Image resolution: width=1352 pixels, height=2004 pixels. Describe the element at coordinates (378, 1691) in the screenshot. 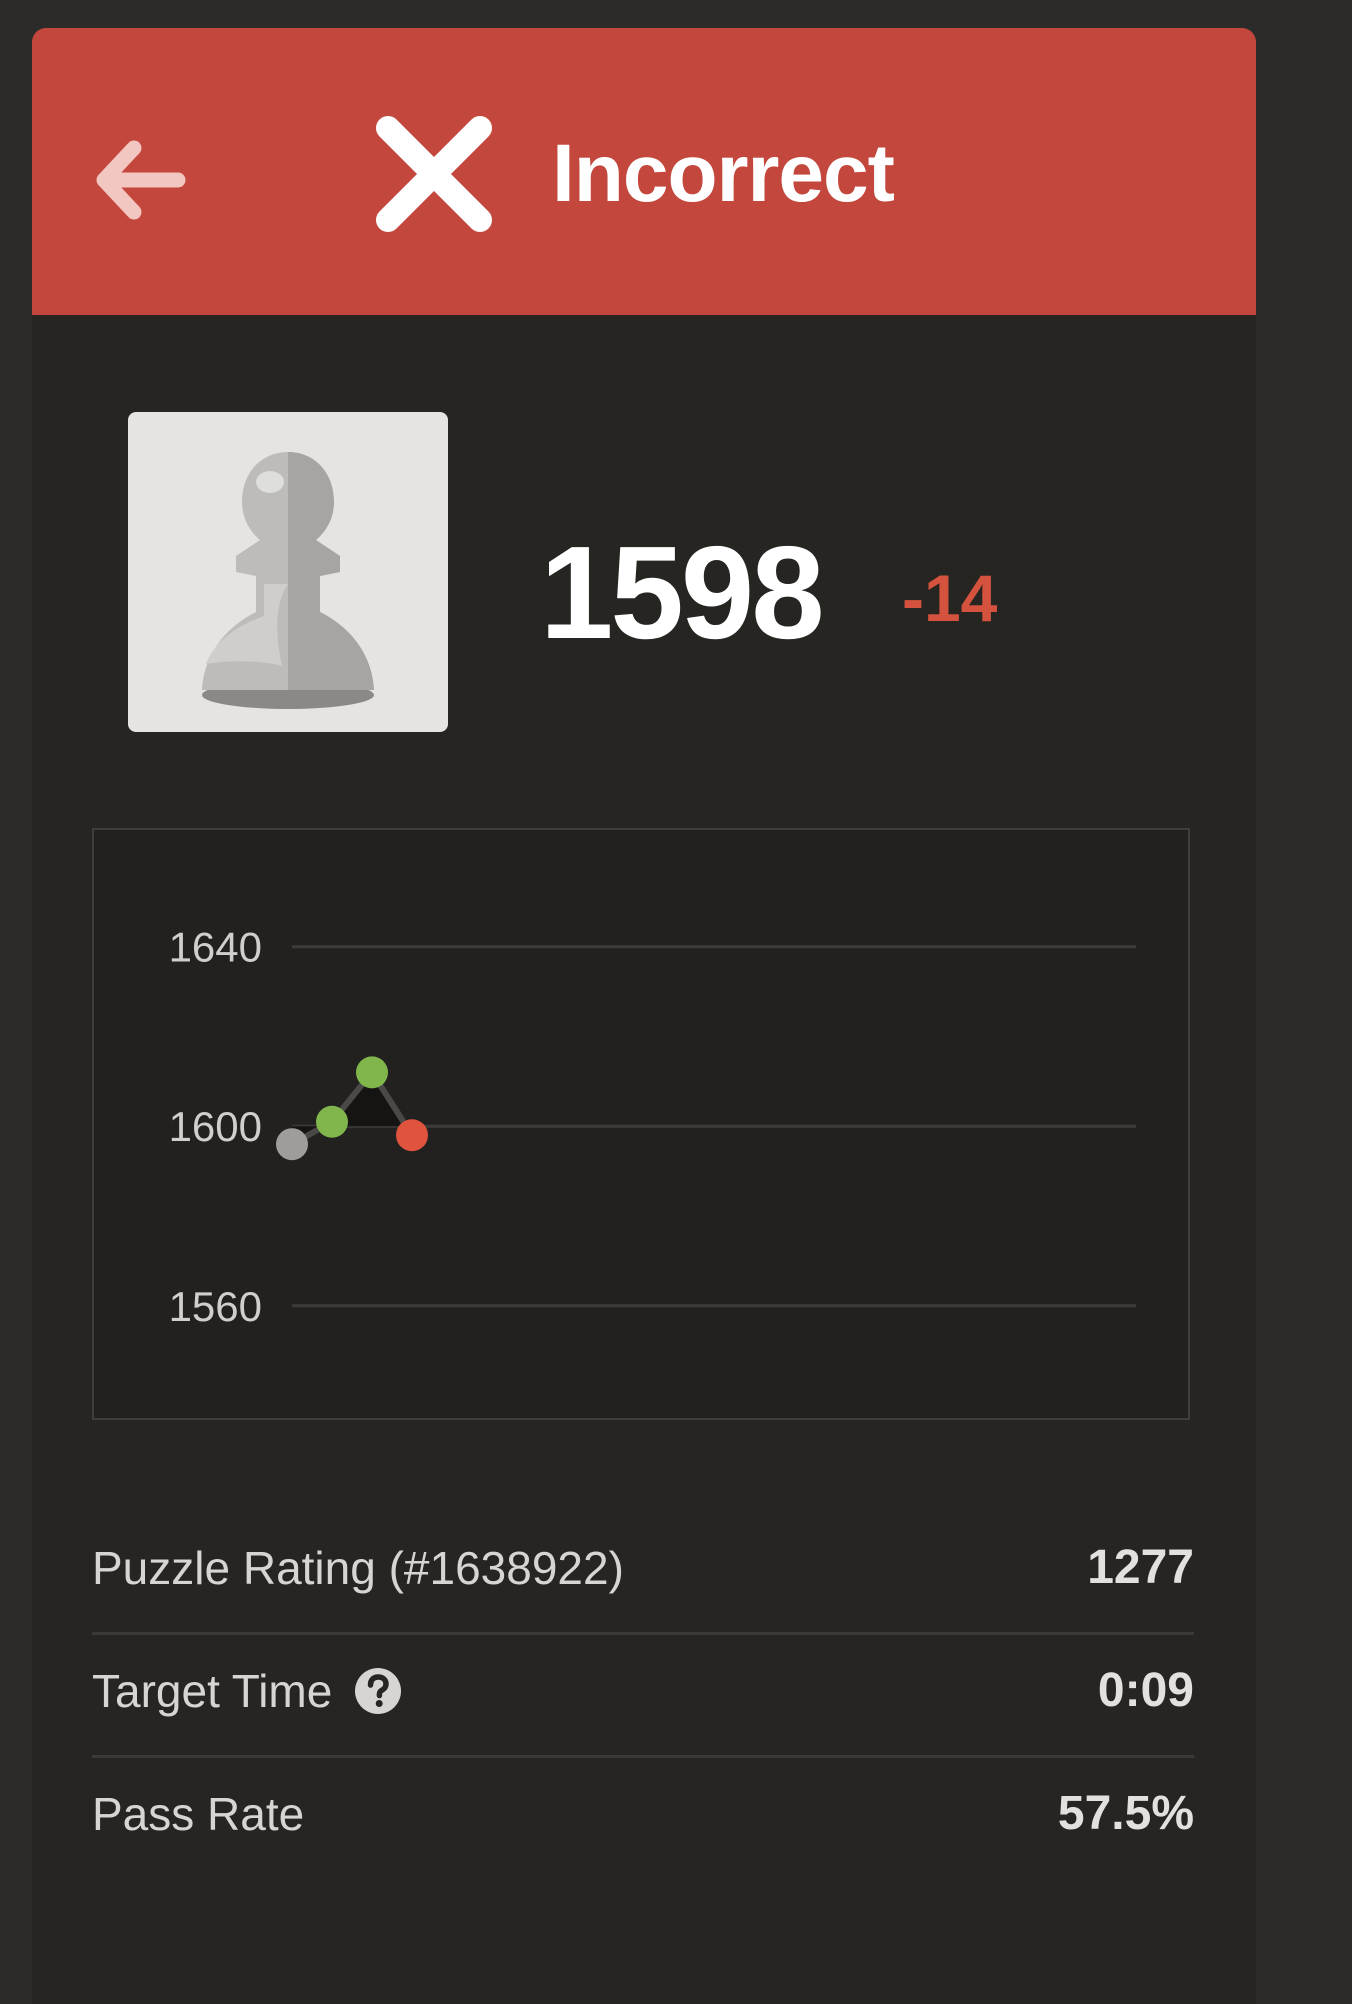

I see `question-circle-icon` at that location.